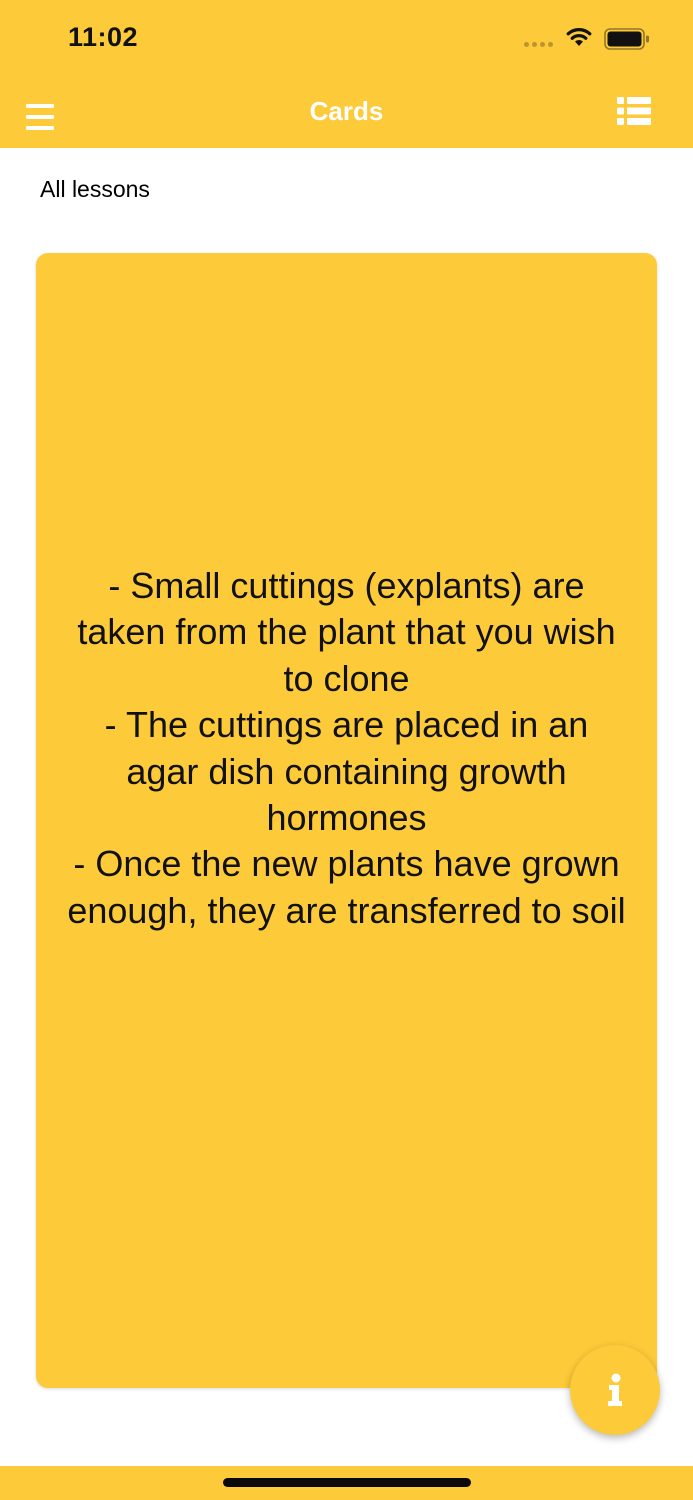  I want to click on info-button, so click(615, 1390).